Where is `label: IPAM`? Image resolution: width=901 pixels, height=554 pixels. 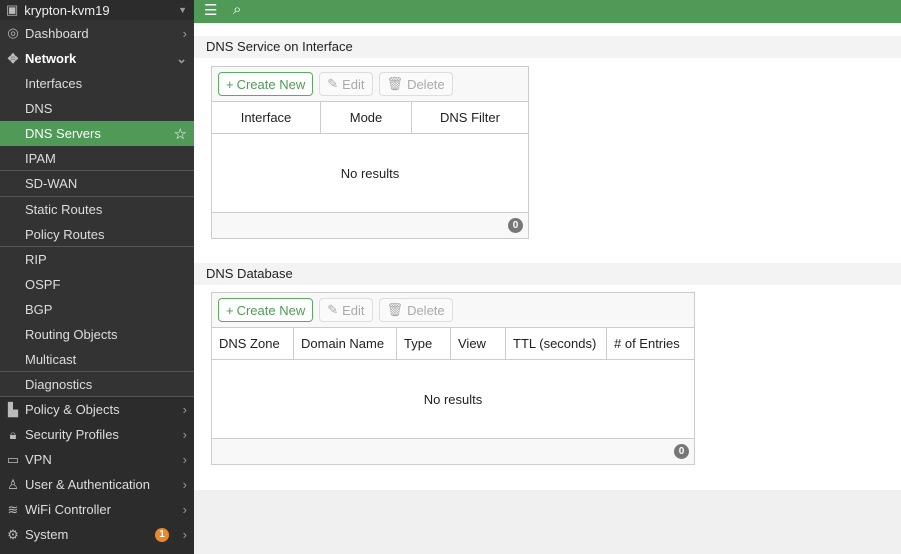
label: IPAM is located at coordinates (40, 158).